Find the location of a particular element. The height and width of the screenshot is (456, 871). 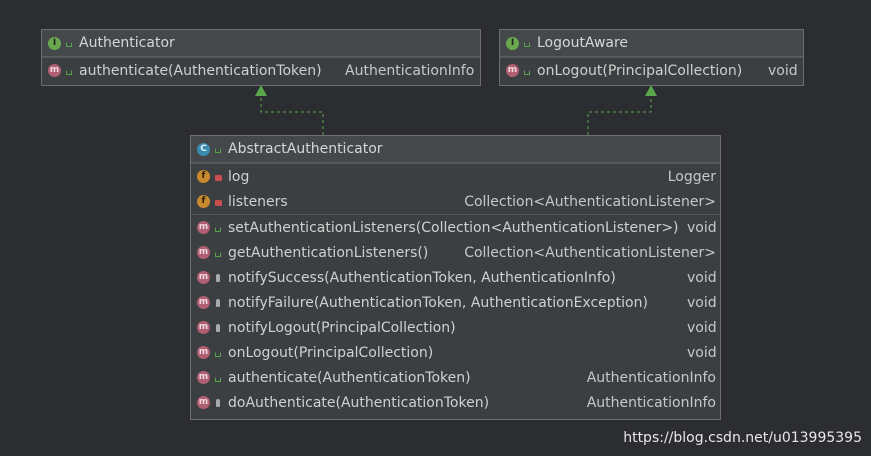

connector-to-logoutaware is located at coordinates (619, 115).